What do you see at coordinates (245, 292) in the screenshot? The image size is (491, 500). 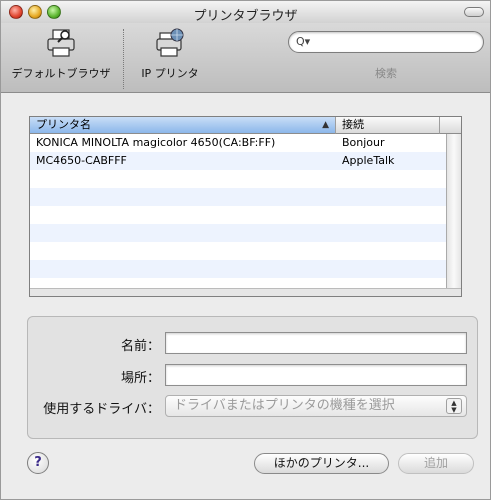 I see `list-bottom-edge` at bounding box center [245, 292].